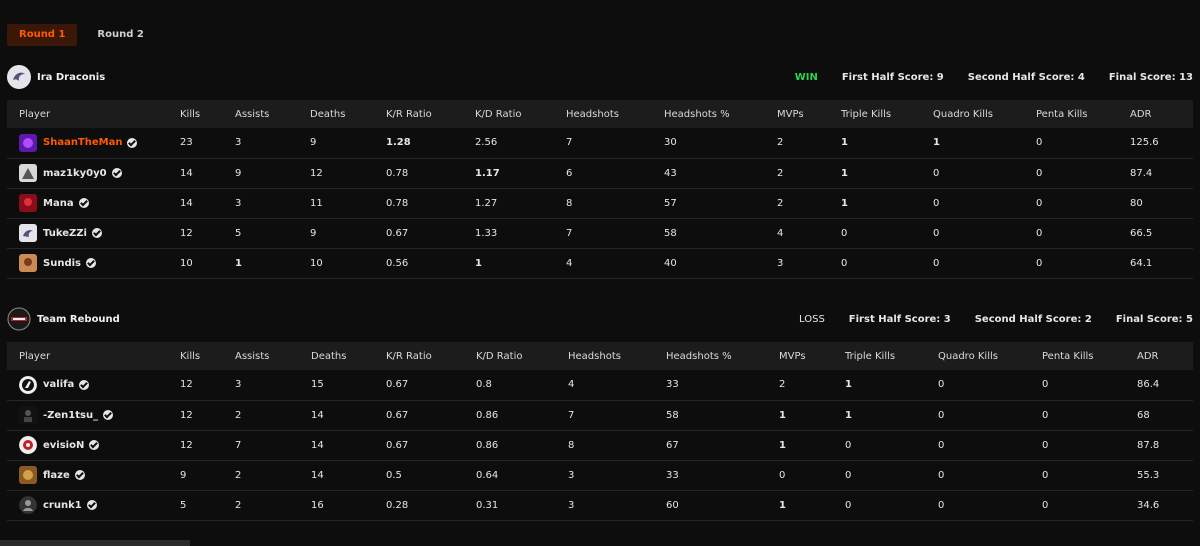 The width and height of the screenshot is (1200, 546). I want to click on player-link: Sundis, so click(99, 263).